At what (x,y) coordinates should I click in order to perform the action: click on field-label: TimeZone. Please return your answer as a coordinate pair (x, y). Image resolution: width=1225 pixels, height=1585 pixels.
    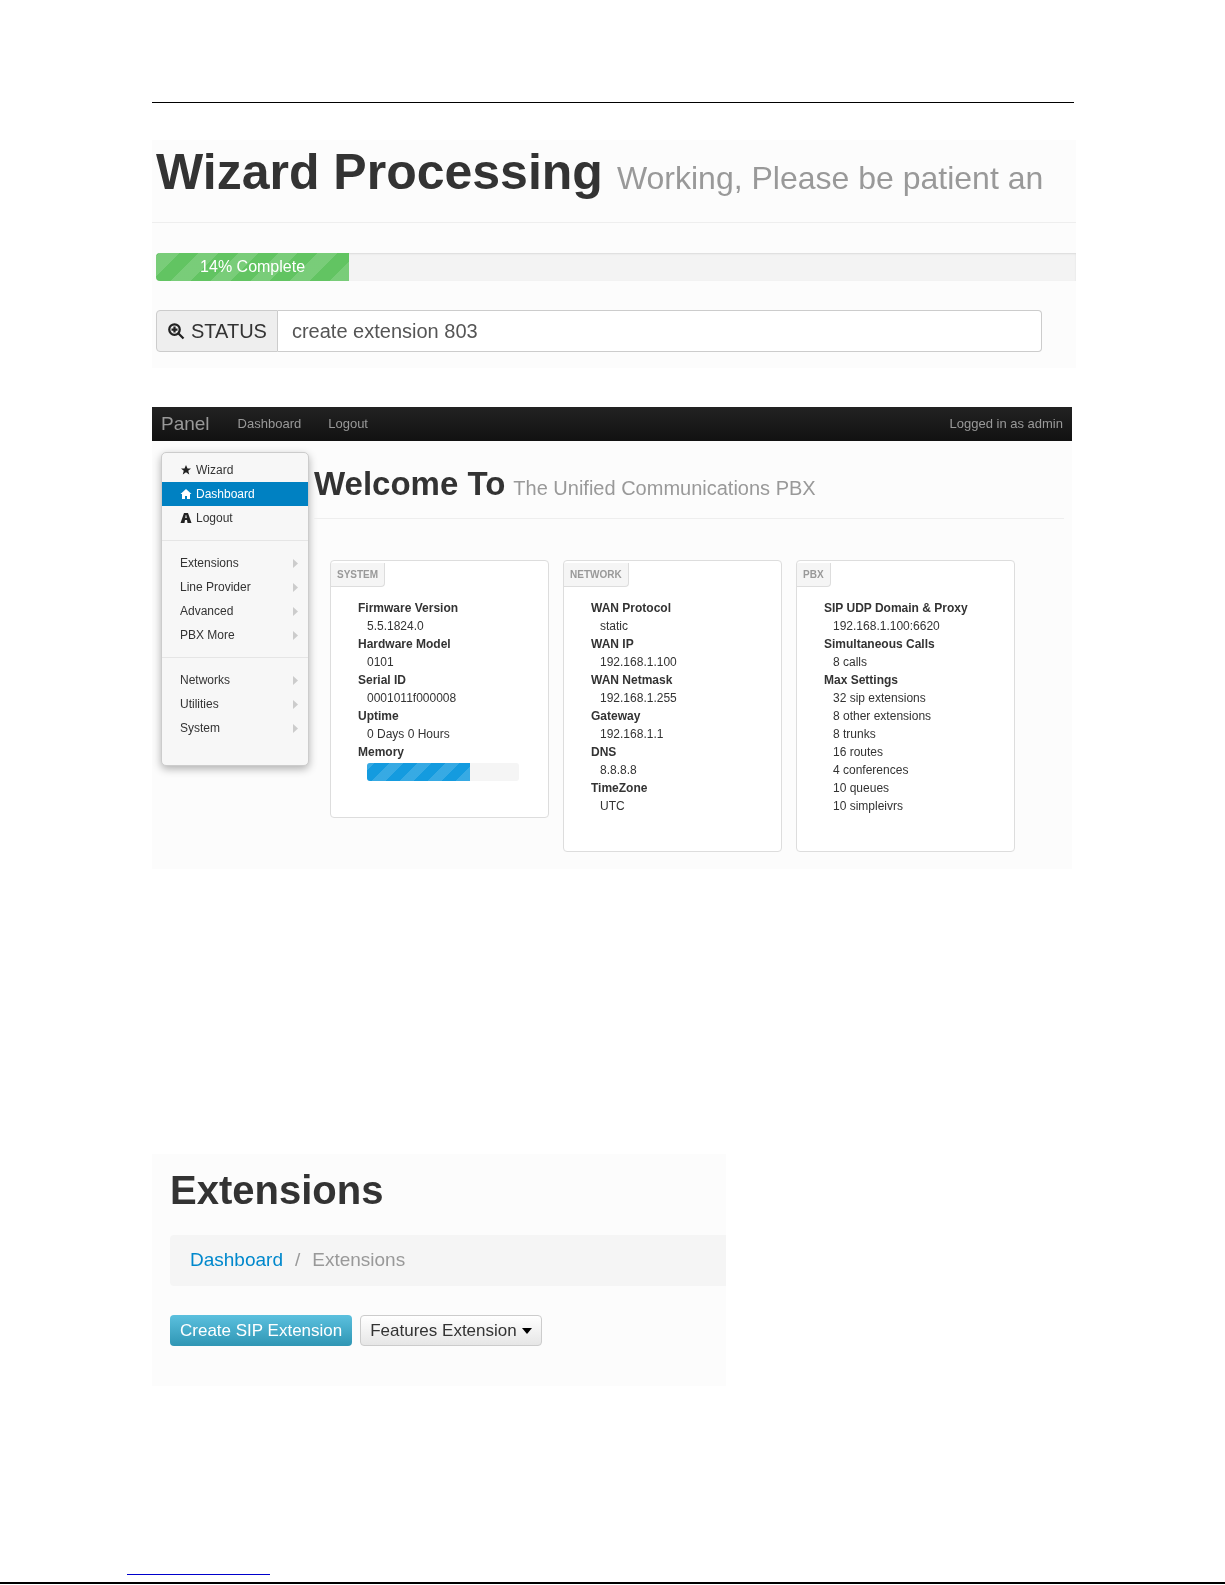
    Looking at the image, I should click on (620, 788).